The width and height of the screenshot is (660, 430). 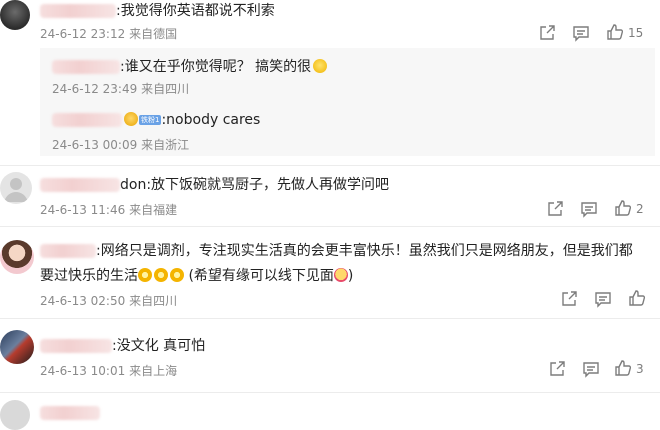 What do you see at coordinates (157, 10) in the screenshot?
I see `comment-text: :我觉得你英语都说不利索` at bounding box center [157, 10].